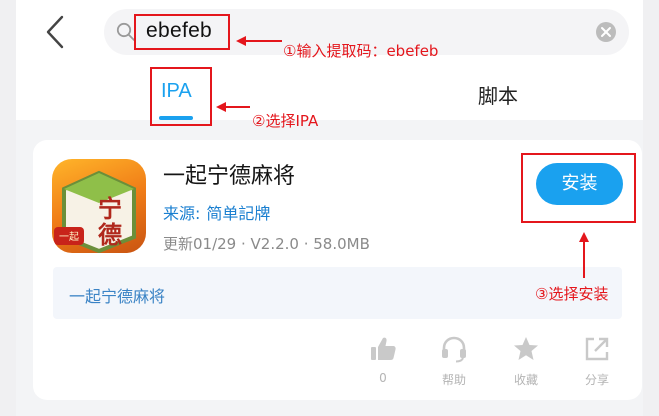 The height and width of the screenshot is (416, 659). I want to click on like-button: 0, so click(383, 360).